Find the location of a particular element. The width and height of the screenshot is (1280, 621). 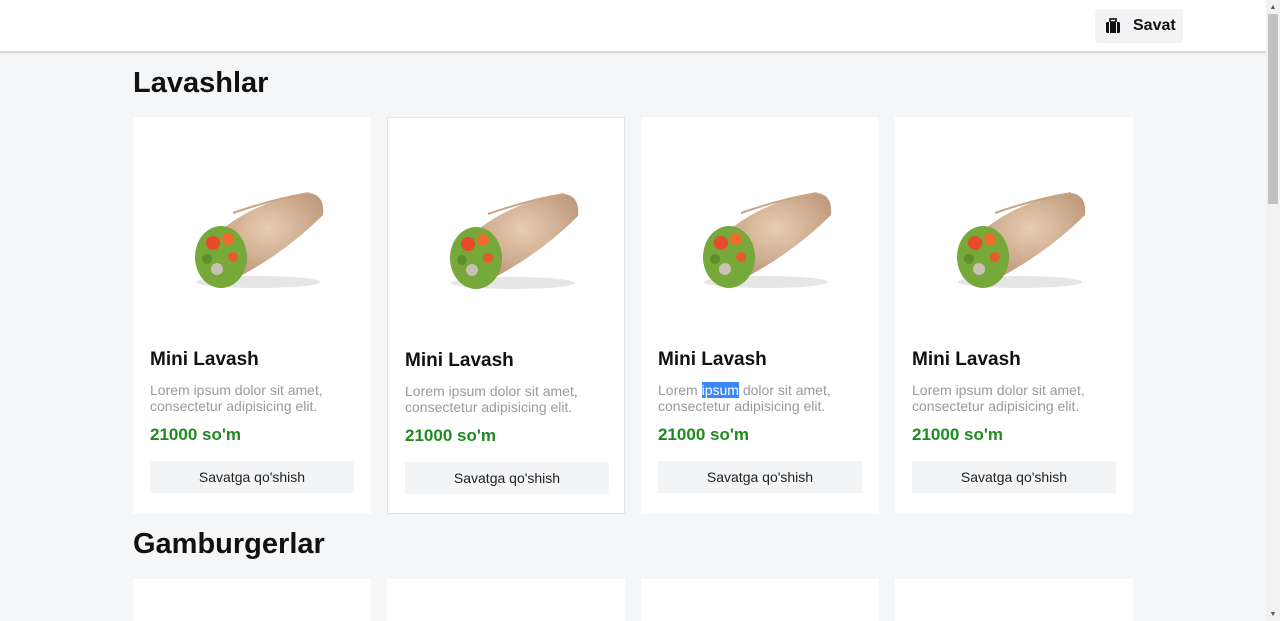

cart-button: Savat is located at coordinates (1139, 26).